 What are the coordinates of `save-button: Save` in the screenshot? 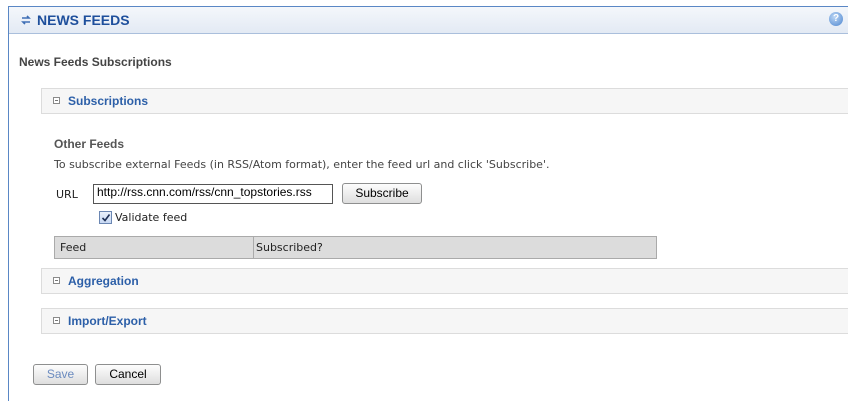 It's located at (60, 374).